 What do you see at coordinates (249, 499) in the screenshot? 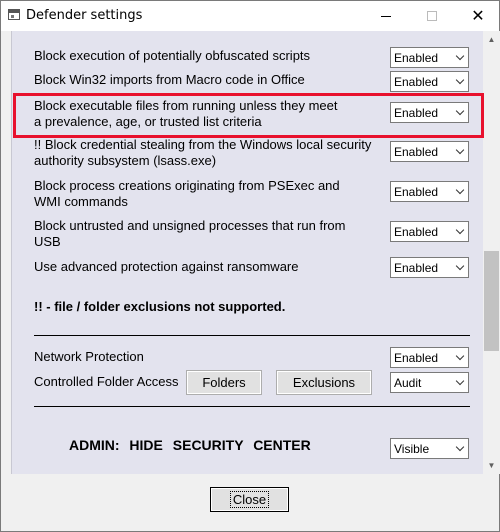
I see `close-button: Close` at bounding box center [249, 499].